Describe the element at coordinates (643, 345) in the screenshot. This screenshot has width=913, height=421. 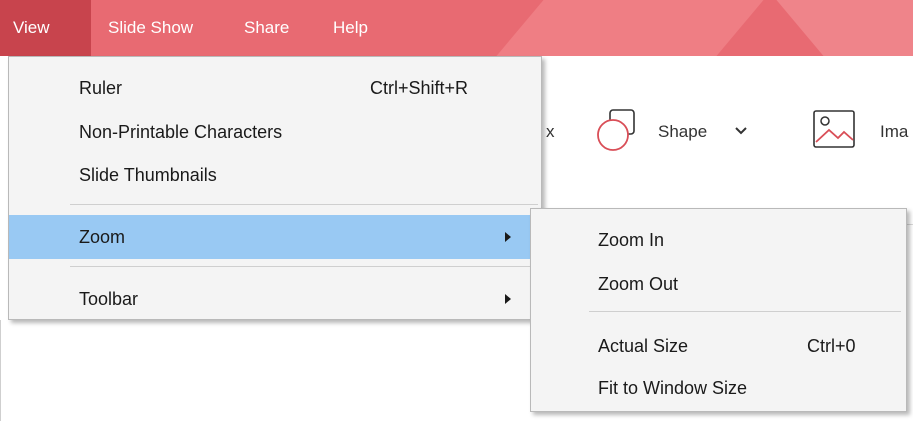
I see `menu-item-label: Actual Size` at that location.